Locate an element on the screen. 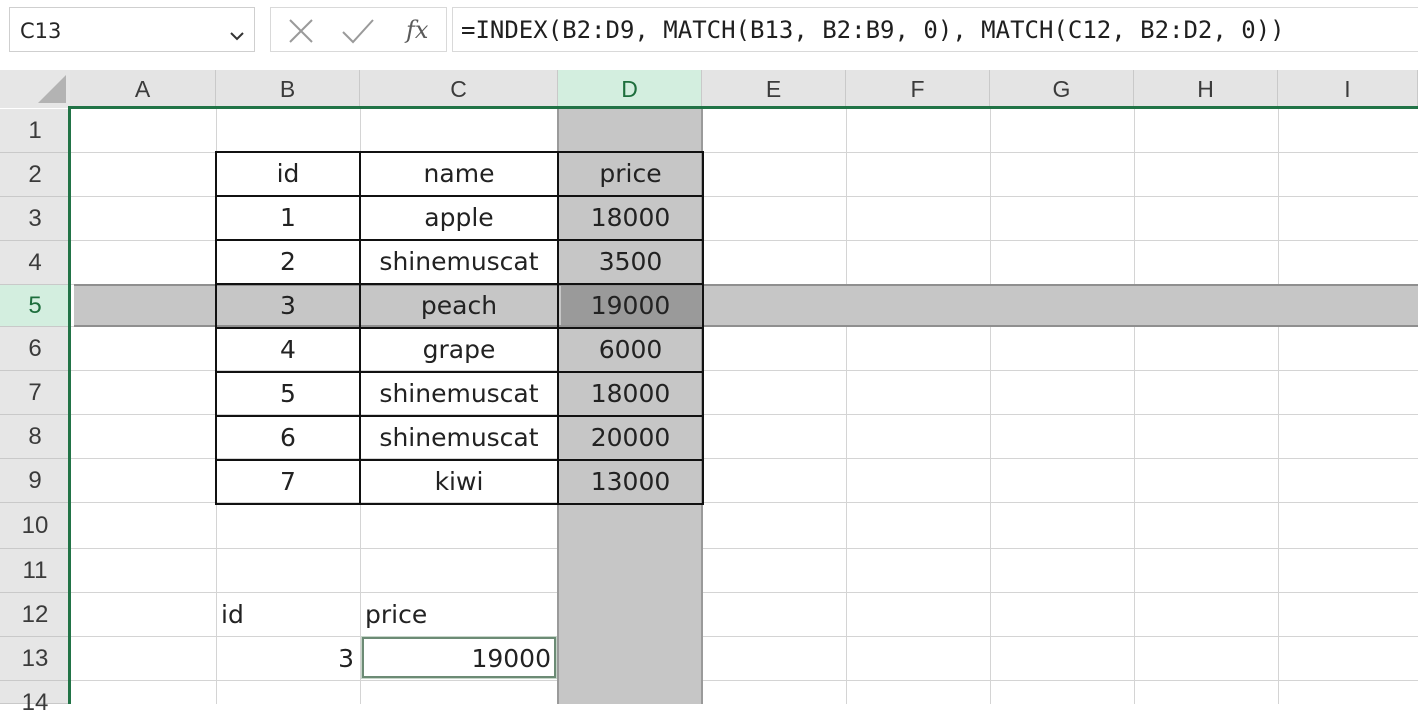 Image resolution: width=1418 pixels, height=725 pixels. cell-c8: shinemuscat is located at coordinates (459, 438).